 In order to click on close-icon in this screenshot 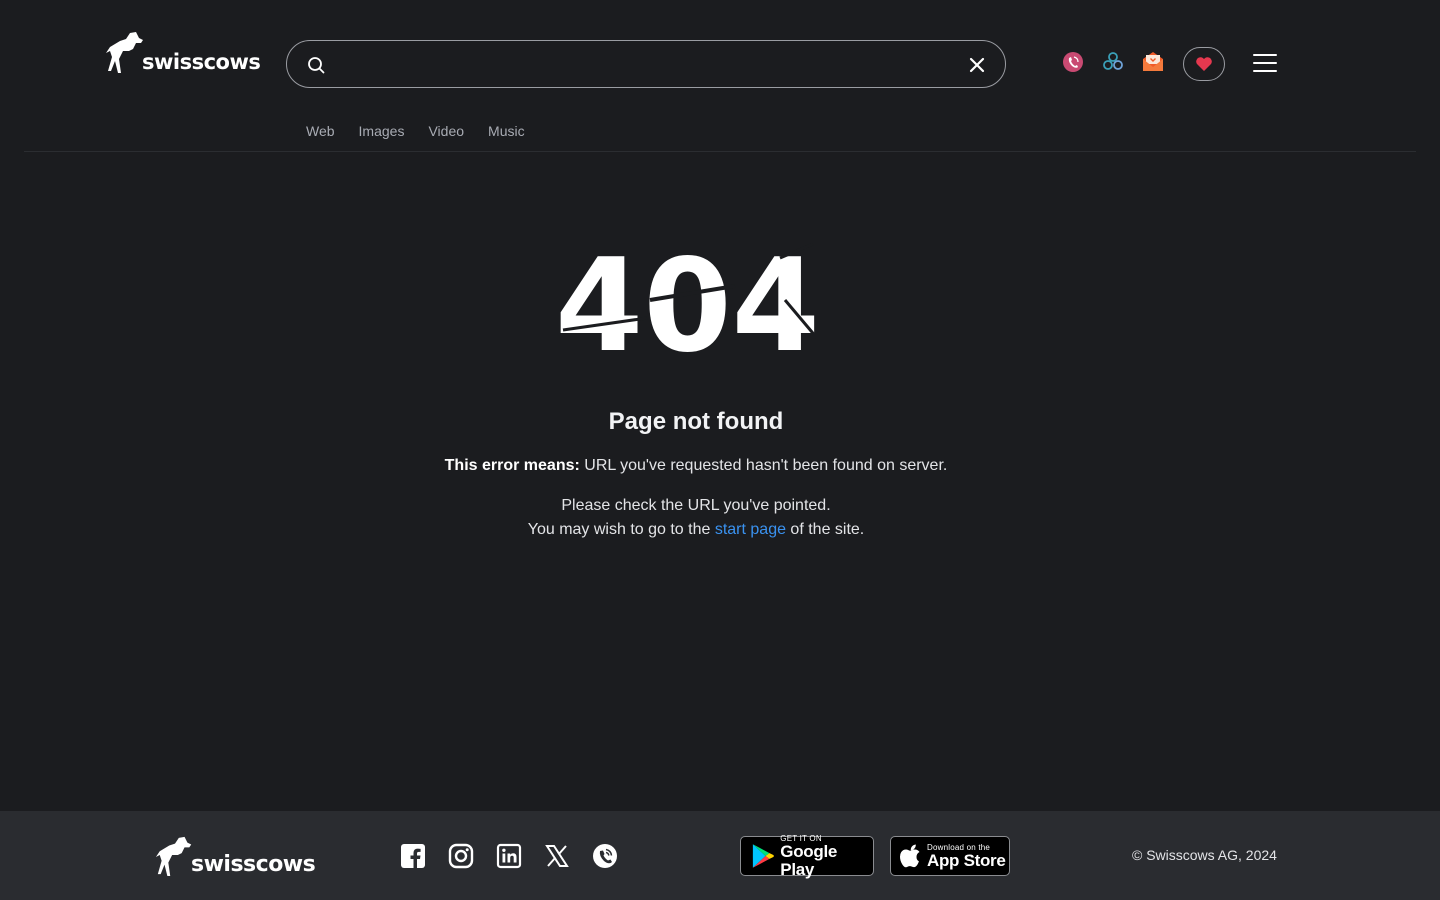, I will do `click(977, 65)`.